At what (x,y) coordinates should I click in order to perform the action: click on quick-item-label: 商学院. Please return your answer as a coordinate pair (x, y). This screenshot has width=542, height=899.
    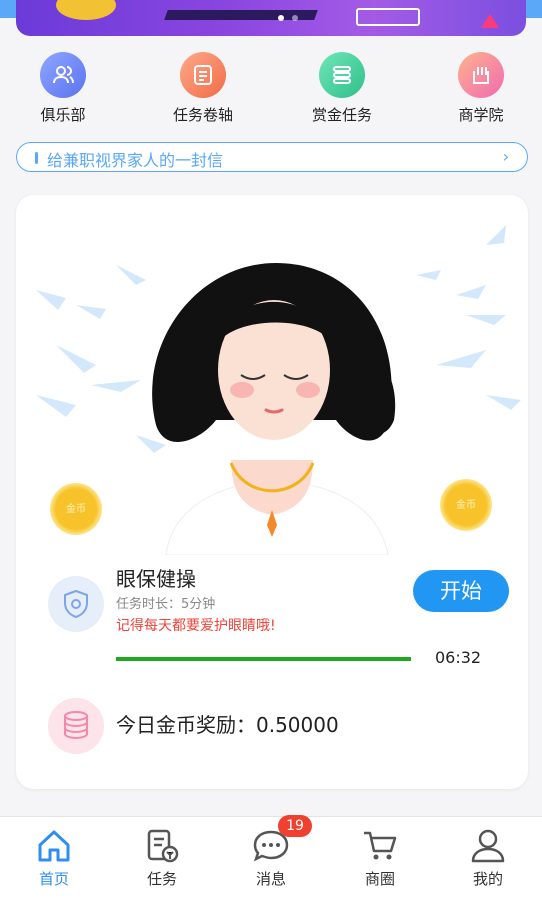
    Looking at the image, I should click on (481, 115).